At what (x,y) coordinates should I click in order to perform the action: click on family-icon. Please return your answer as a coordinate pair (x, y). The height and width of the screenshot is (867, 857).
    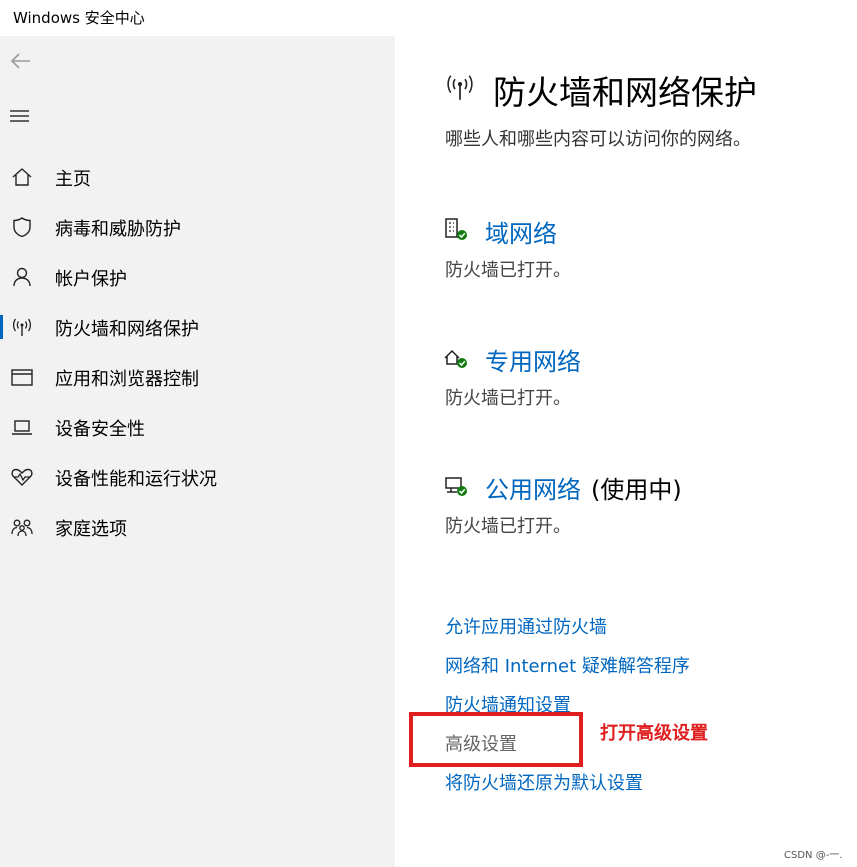
    Looking at the image, I should click on (22, 527).